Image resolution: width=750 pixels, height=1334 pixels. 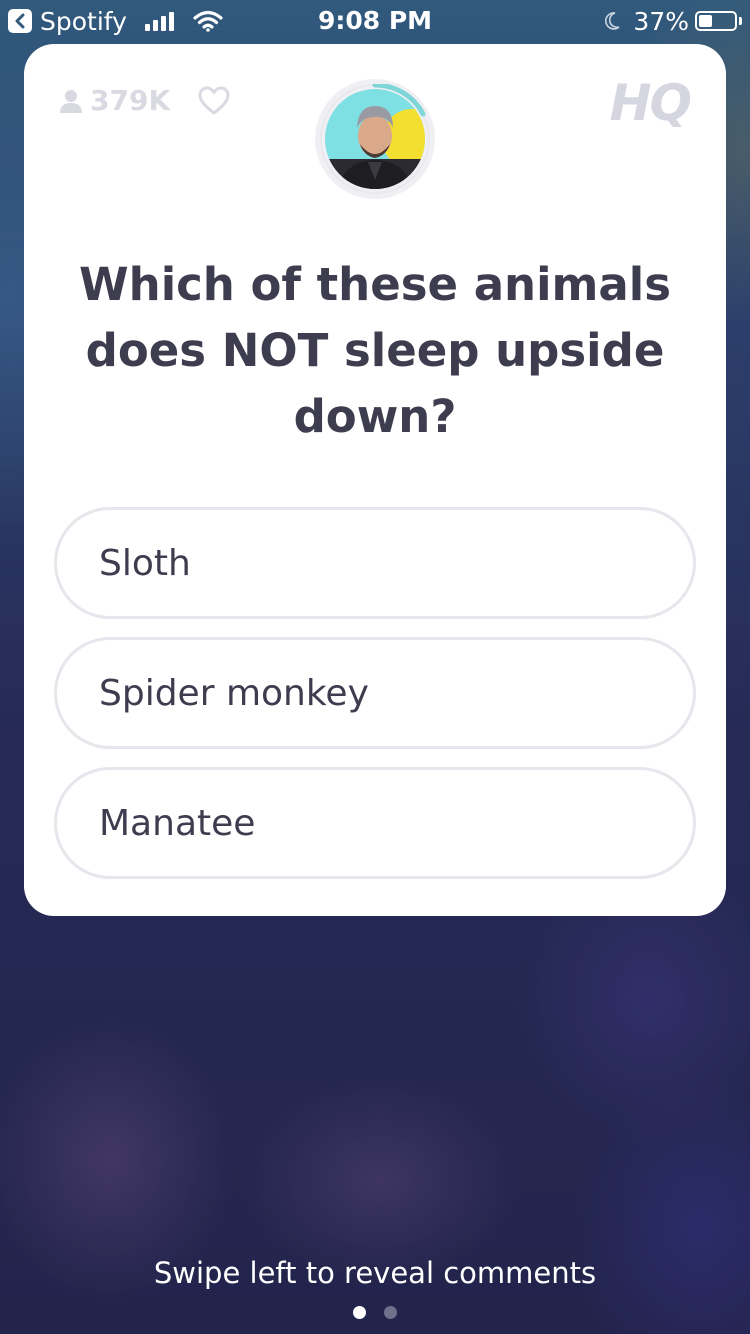 I want to click on status-bar-right: 37%, so click(x=672, y=21).